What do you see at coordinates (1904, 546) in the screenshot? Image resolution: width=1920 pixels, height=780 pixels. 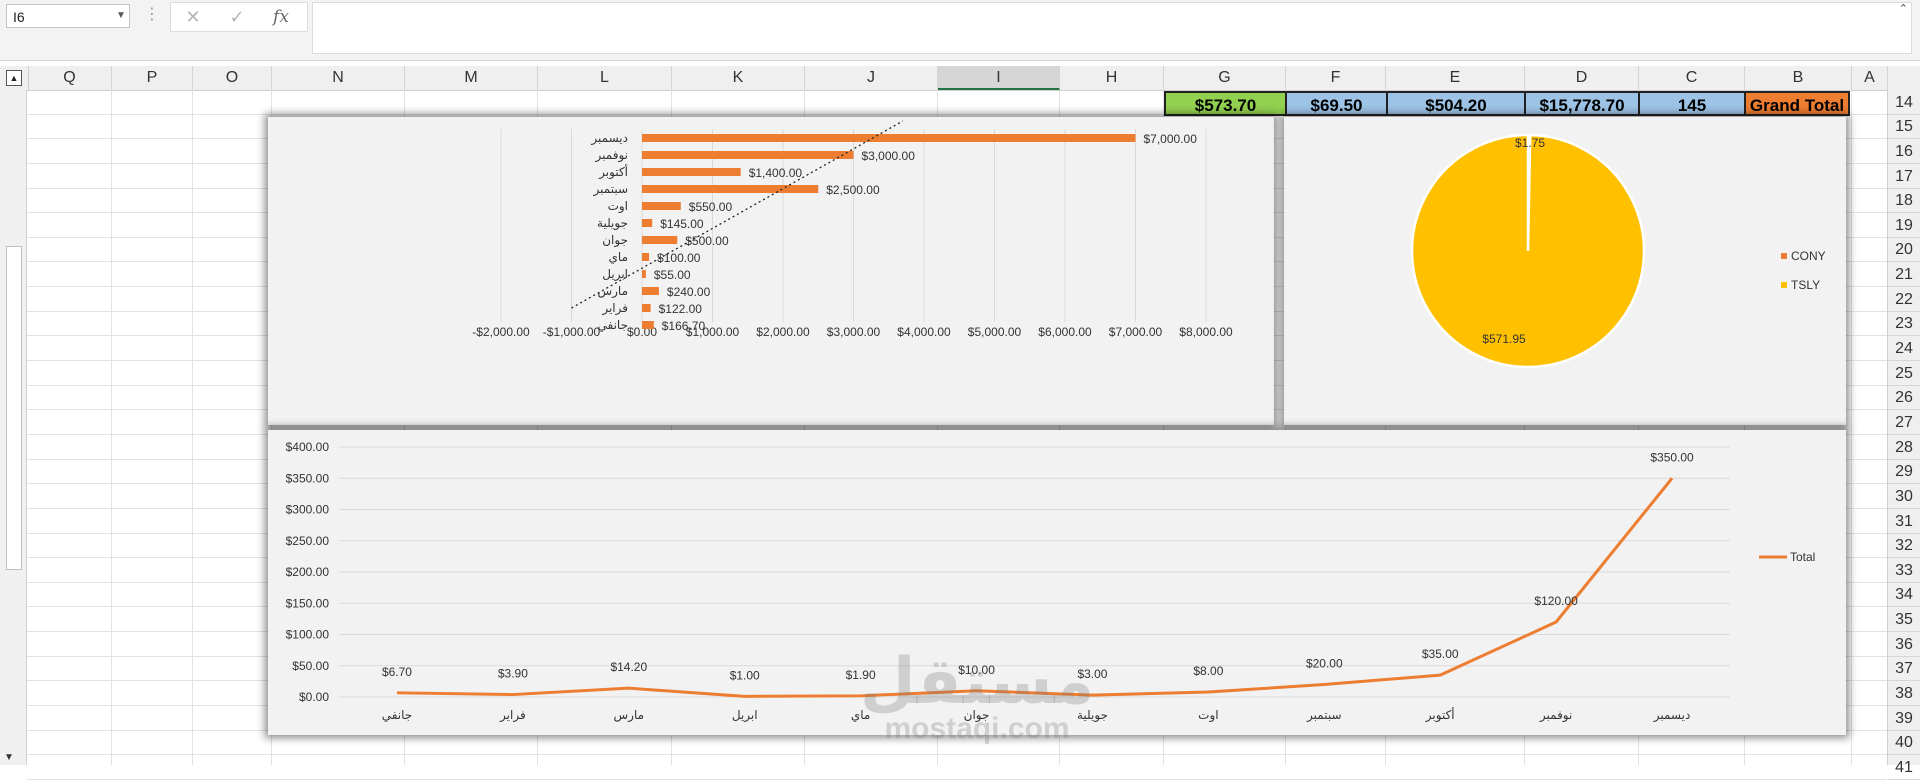 I see `row-header-32: 32` at bounding box center [1904, 546].